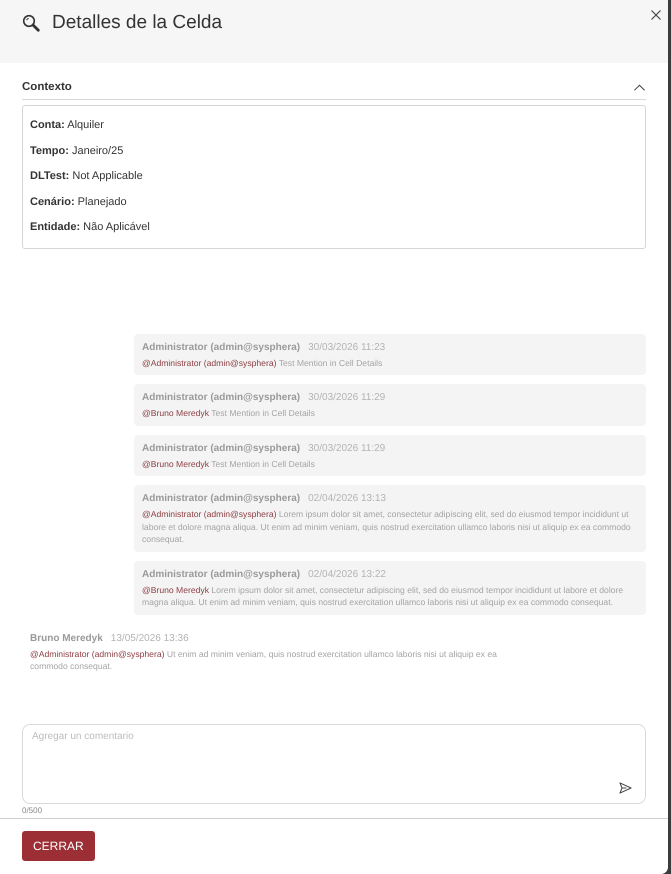 This screenshot has height=874, width=671. I want to click on comment-author: Bruno Meredyk, so click(66, 639).